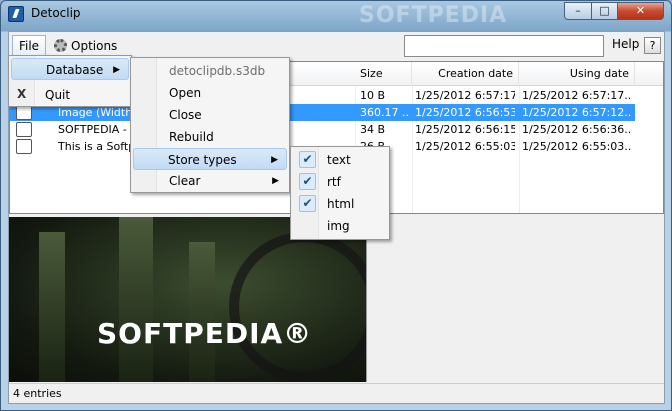 This screenshot has width=672, height=411. Describe the element at coordinates (640, 11) in the screenshot. I see `close-button: ✕` at that location.